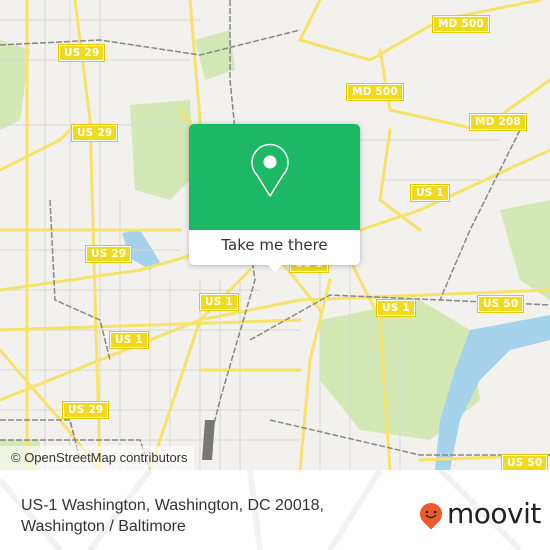 Image resolution: width=550 pixels, height=550 pixels. Describe the element at coordinates (431, 514) in the screenshot. I see `smile-icon` at that location.